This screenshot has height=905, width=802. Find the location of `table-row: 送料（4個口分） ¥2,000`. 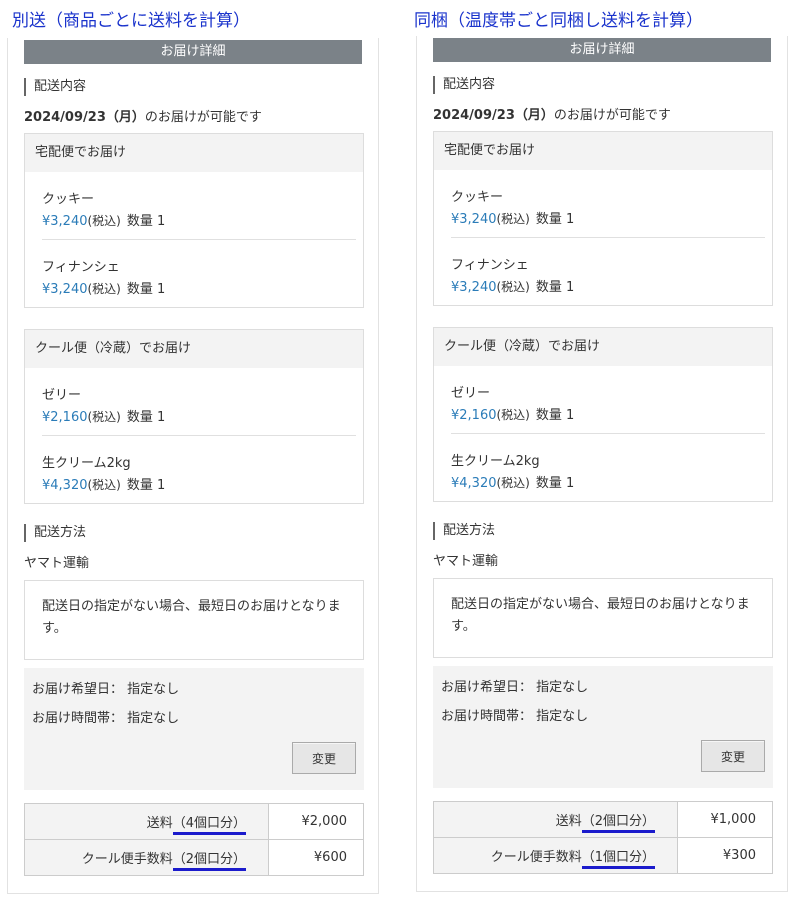

table-row: 送料（4個口分） ¥2,000 is located at coordinates (194, 821).